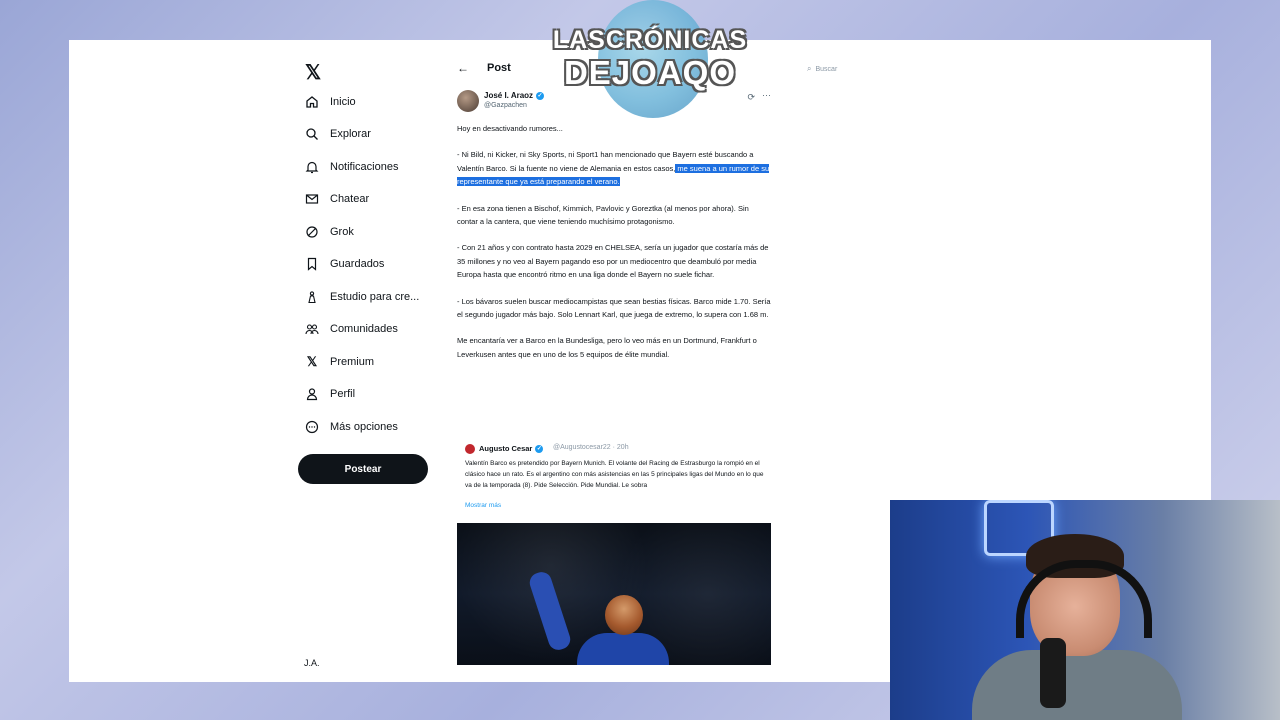 This screenshot has height=720, width=1280. Describe the element at coordinates (315, 72) in the screenshot. I see `x-logo-icon: 𝕏` at that location.